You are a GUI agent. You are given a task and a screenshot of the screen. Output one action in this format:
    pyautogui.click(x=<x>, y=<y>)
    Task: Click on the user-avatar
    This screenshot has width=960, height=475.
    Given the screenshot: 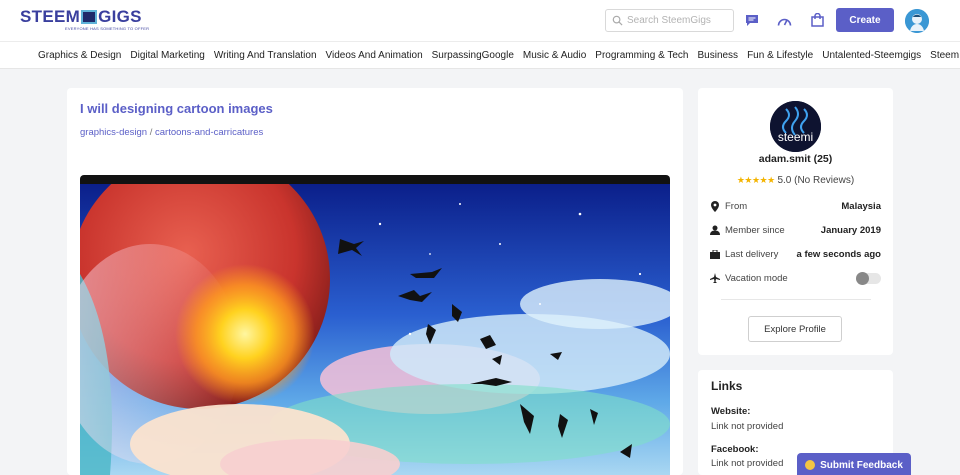 What is the action you would take?
    pyautogui.click(x=917, y=21)
    